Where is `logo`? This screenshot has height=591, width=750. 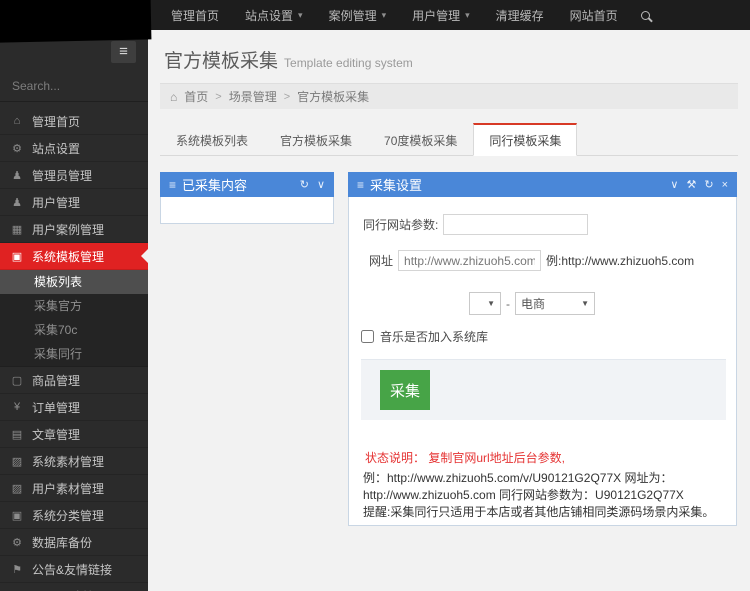
logo is located at coordinates (76, 21).